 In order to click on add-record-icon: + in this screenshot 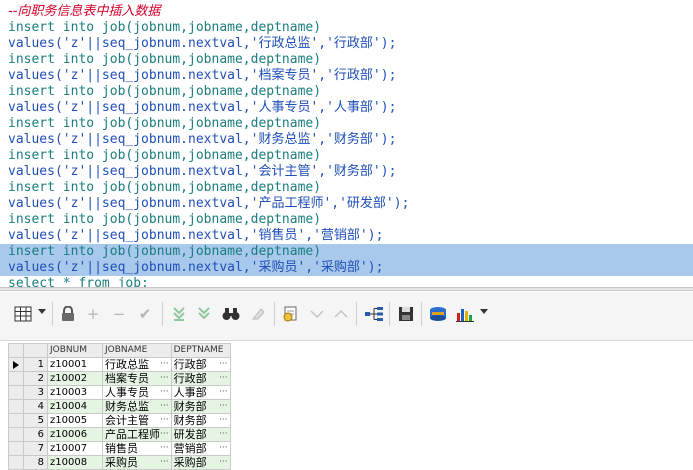, I will do `click(93, 314)`.